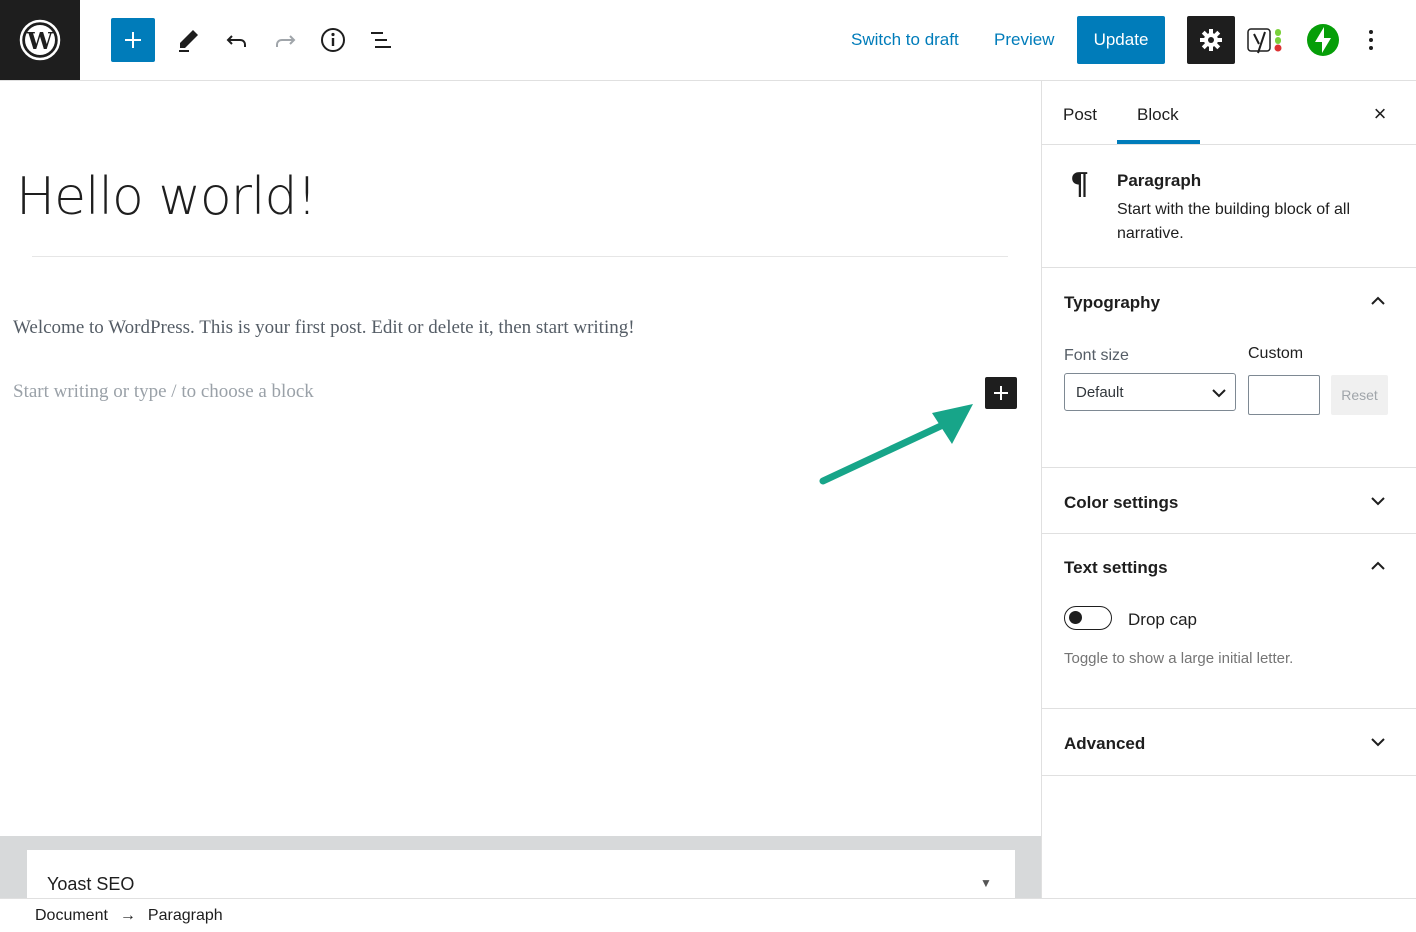 This screenshot has width=1416, height=932. I want to click on font-size-select-value: Default, so click(1100, 392).